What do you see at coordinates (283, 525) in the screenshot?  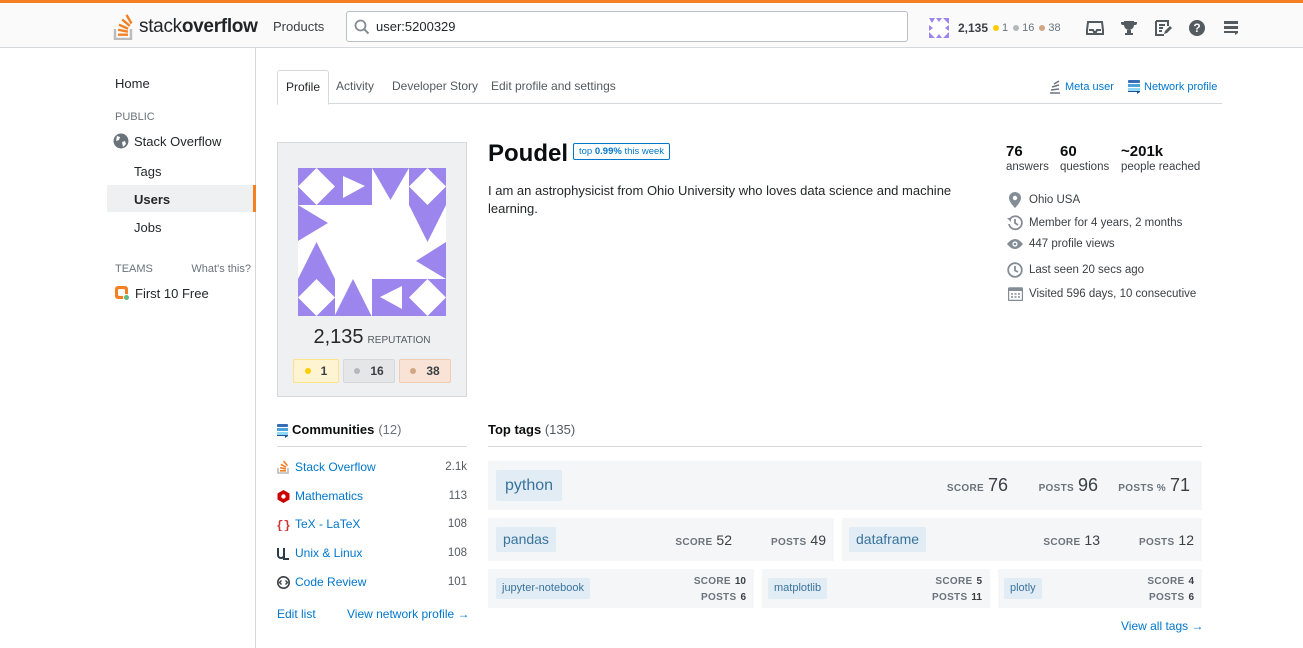 I see `tex-icon: {}` at bounding box center [283, 525].